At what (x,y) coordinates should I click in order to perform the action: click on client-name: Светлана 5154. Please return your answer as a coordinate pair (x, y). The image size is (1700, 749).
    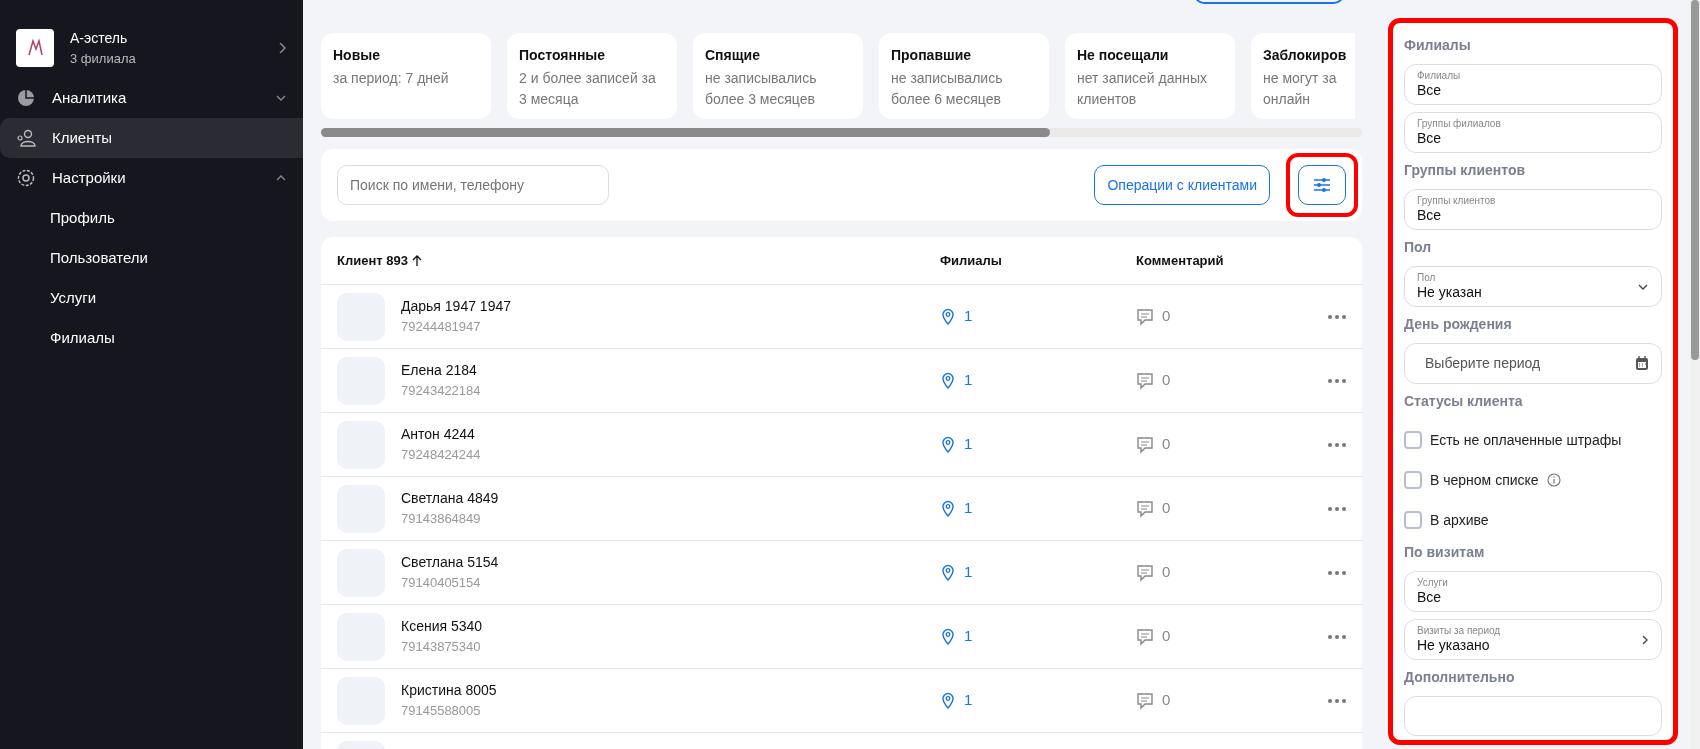
    Looking at the image, I should click on (450, 563).